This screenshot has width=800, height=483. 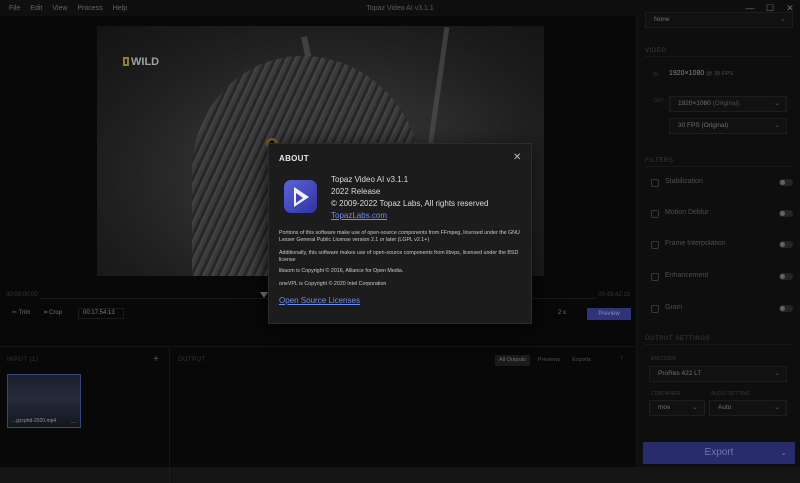 I want to click on website-link: TopazLabs.com, so click(x=359, y=215).